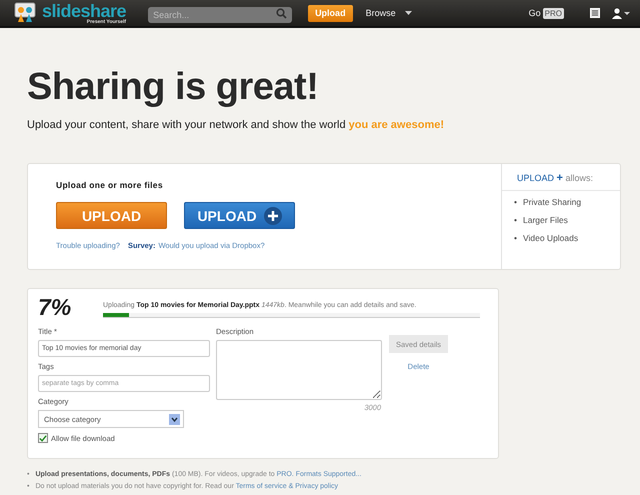  What do you see at coordinates (595, 13) in the screenshot?
I see `document-icon` at bounding box center [595, 13].